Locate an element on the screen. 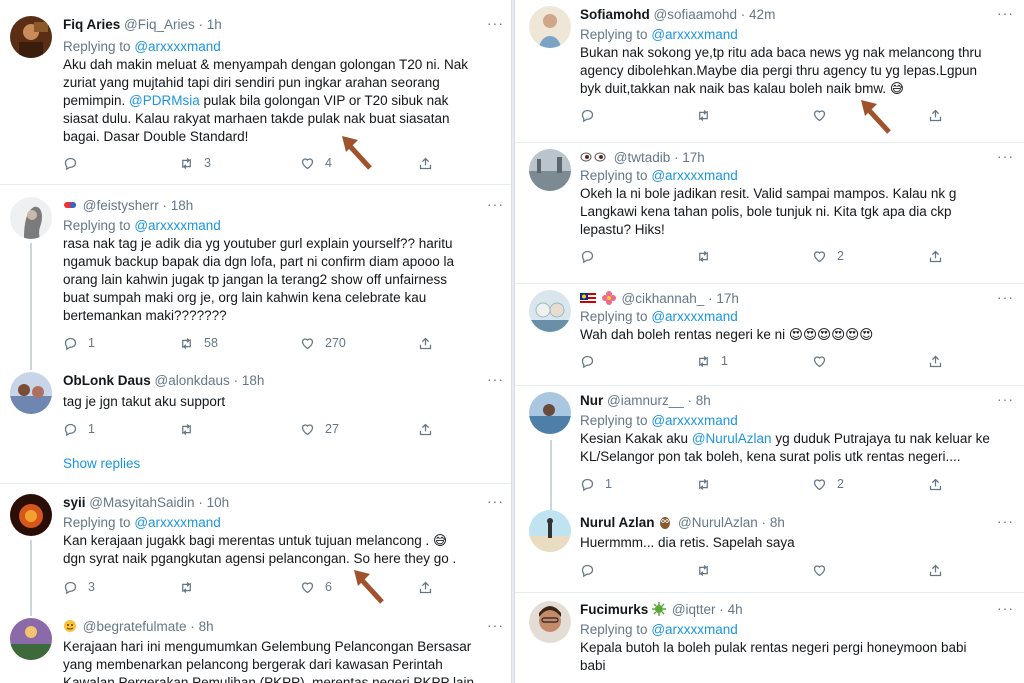  display-name: syii is located at coordinates (74, 502).